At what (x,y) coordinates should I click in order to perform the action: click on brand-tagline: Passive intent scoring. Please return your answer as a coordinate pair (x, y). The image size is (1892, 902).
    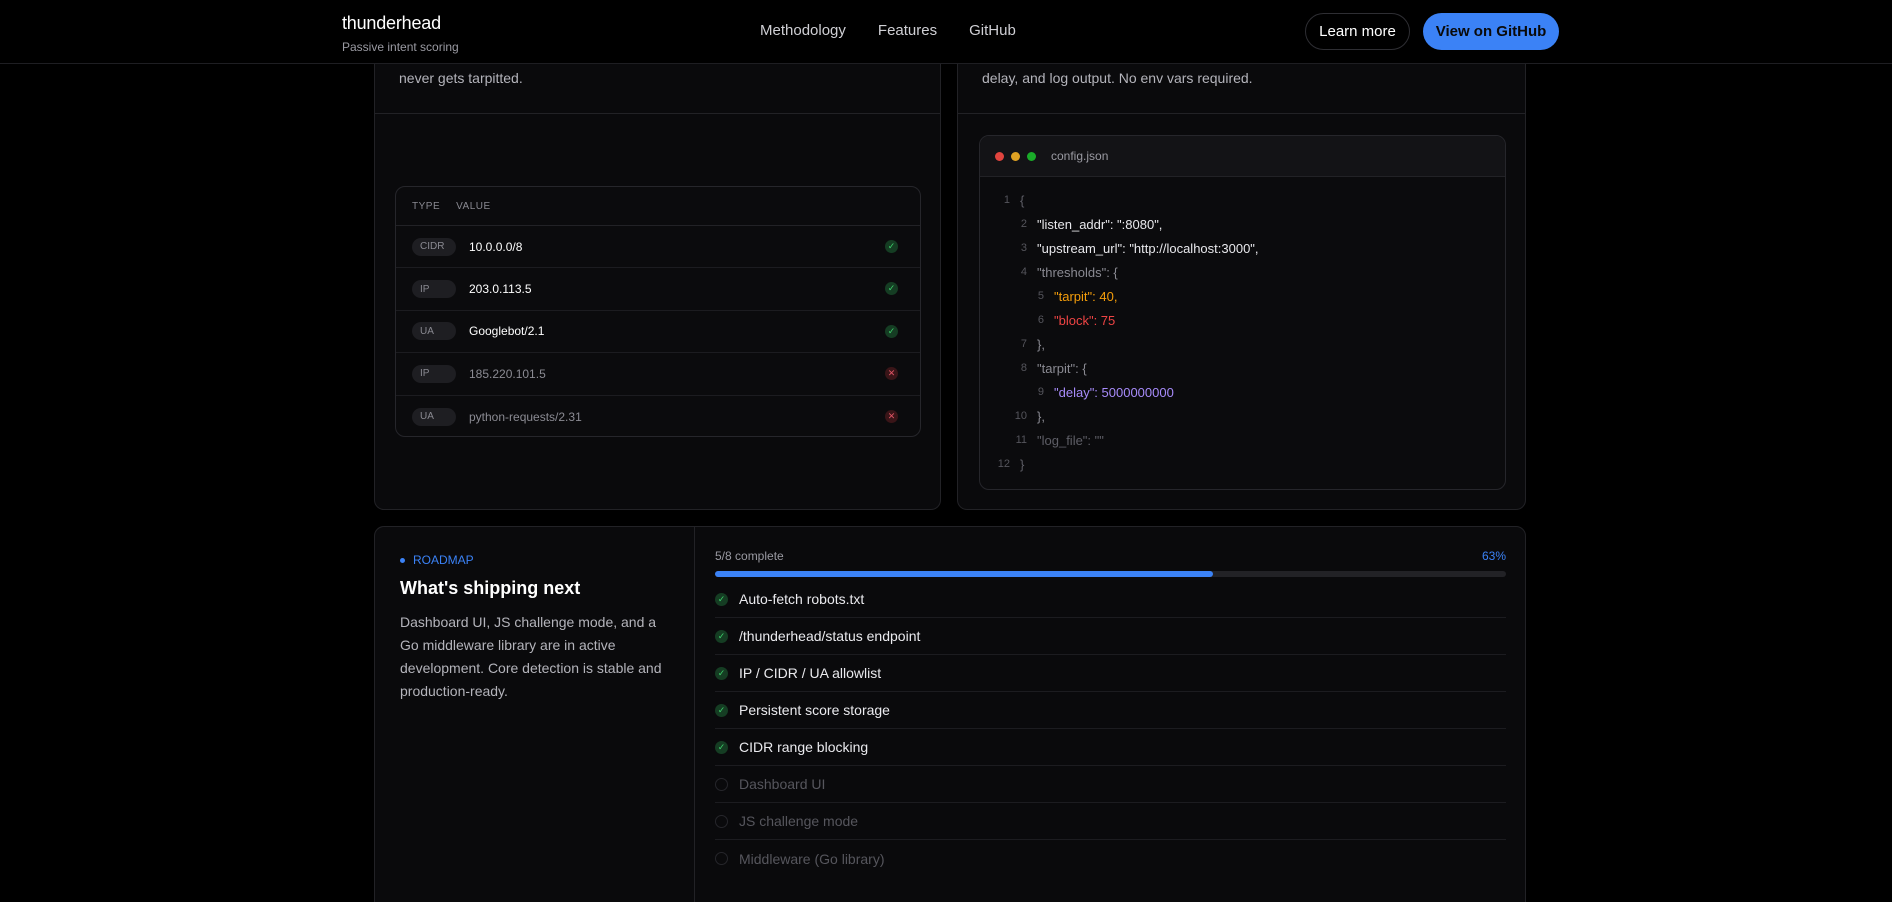
    Looking at the image, I should click on (400, 47).